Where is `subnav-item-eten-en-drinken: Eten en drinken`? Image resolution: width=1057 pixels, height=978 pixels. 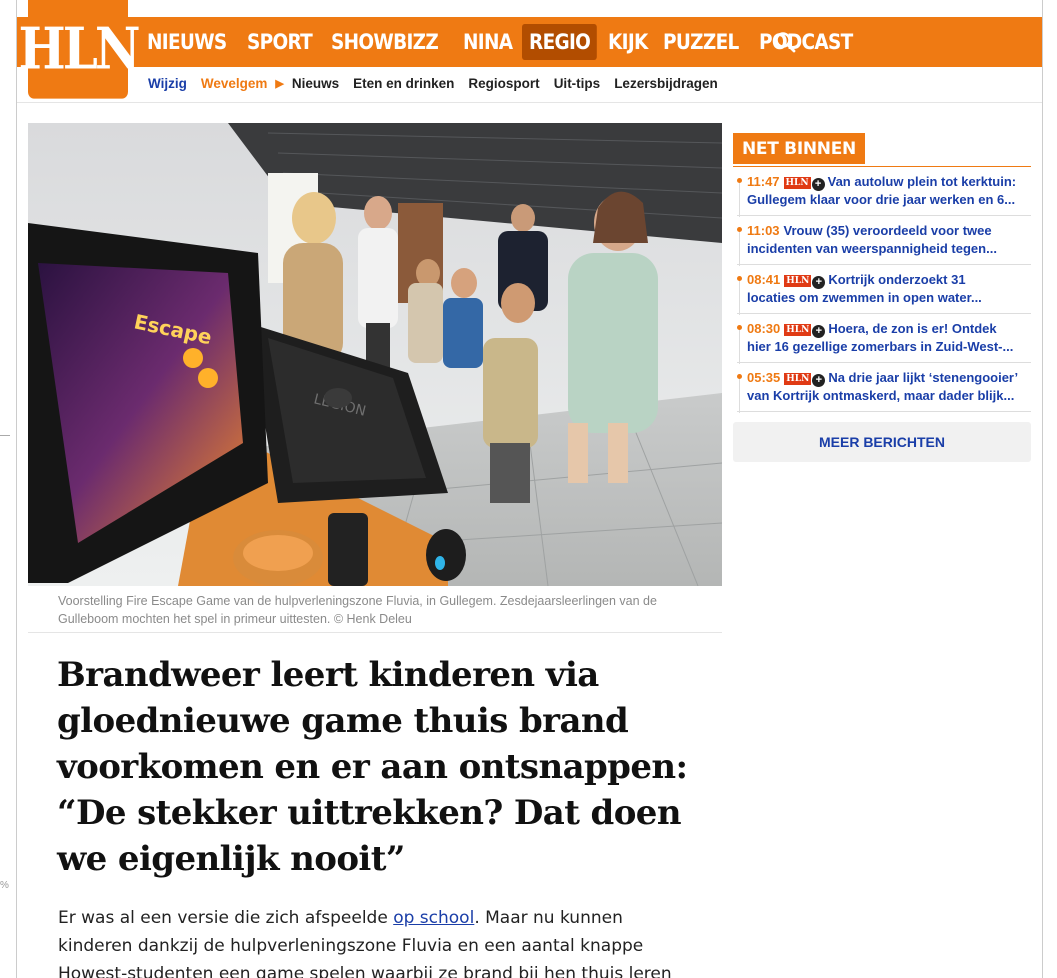 subnav-item-eten-en-drinken: Eten en drinken is located at coordinates (403, 83).